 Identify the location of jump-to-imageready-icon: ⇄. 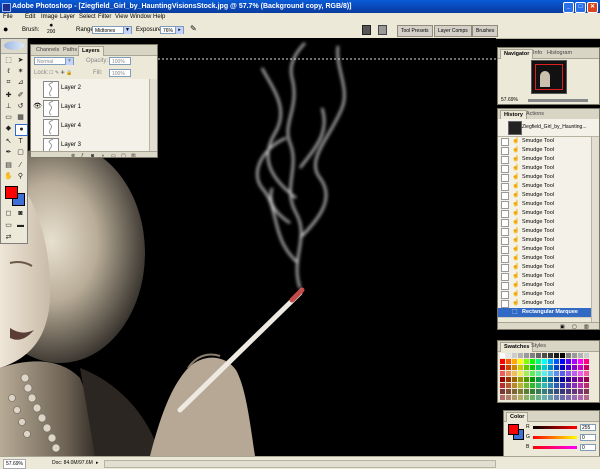
(8, 238).